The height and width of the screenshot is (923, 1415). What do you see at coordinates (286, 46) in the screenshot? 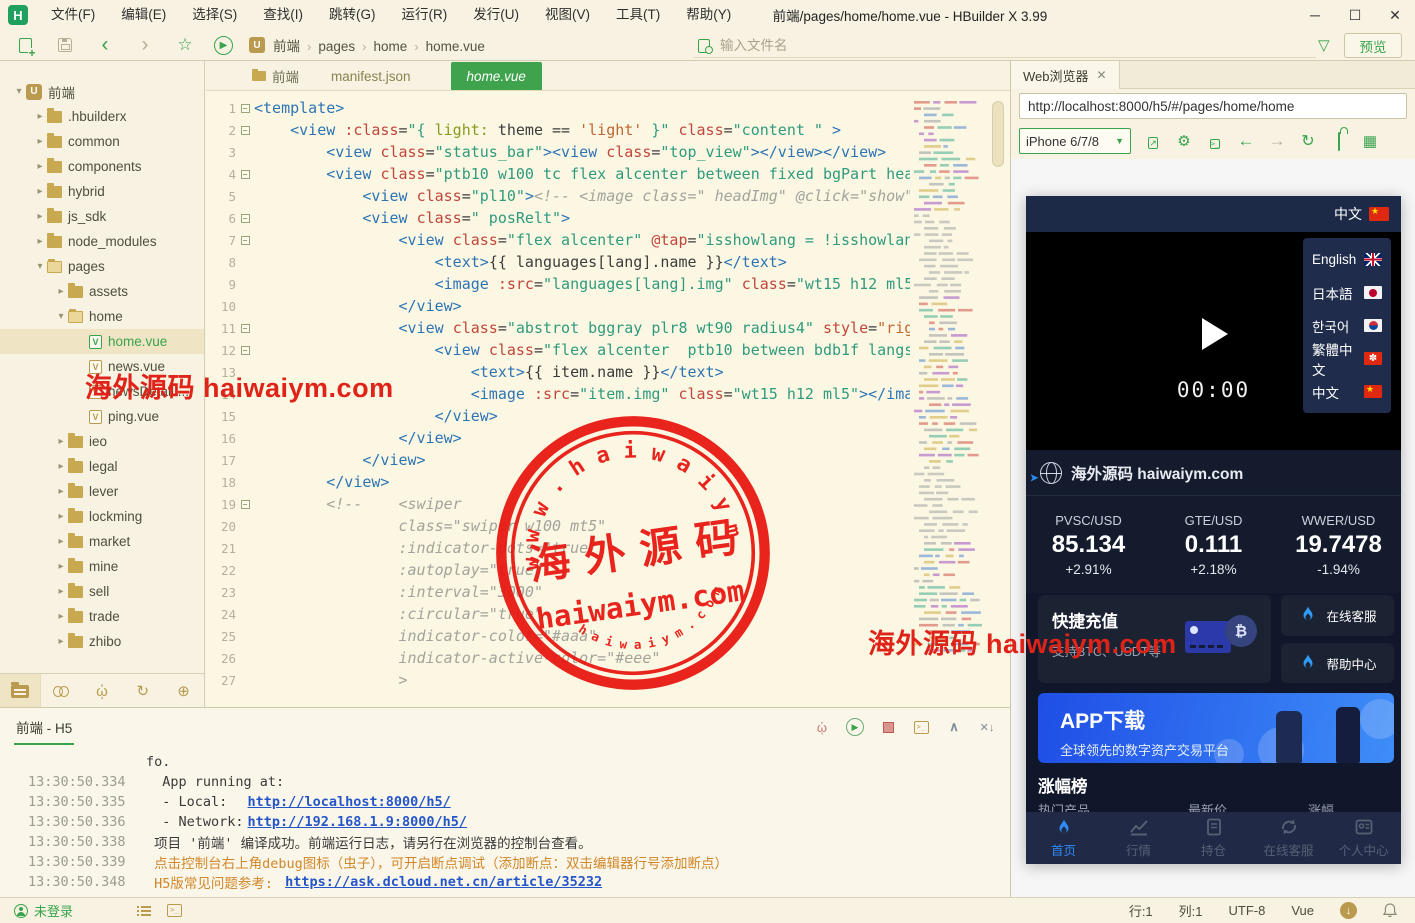
I see `breadcrumb-item: 前端` at bounding box center [286, 46].